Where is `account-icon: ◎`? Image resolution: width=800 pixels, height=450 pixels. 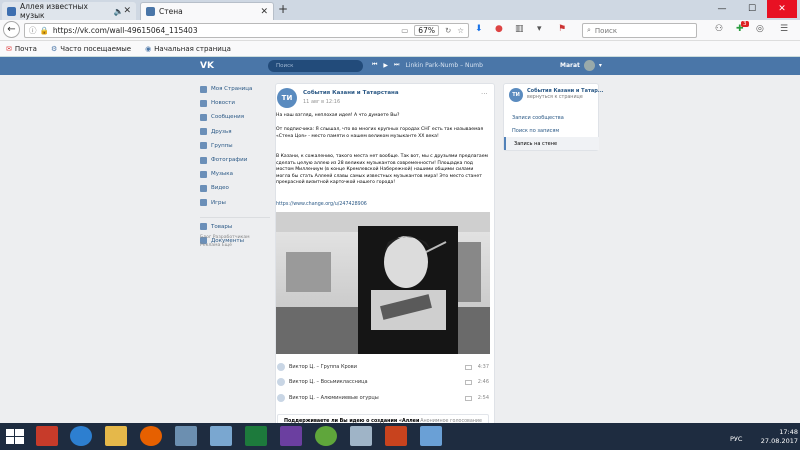
account-icon: ◎ is located at coordinates (760, 29).